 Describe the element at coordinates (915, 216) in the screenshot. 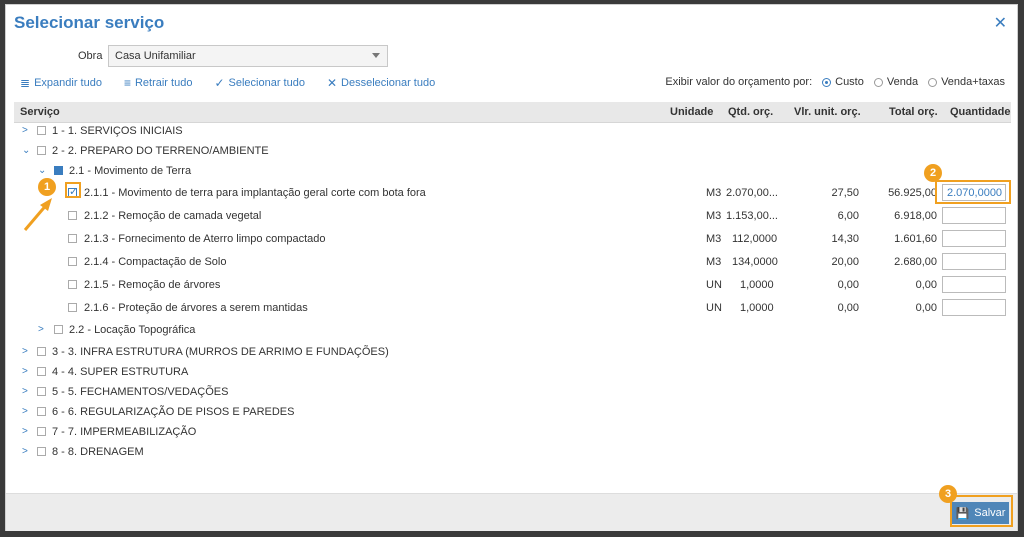

I see `cell-total: 6.918,00` at that location.